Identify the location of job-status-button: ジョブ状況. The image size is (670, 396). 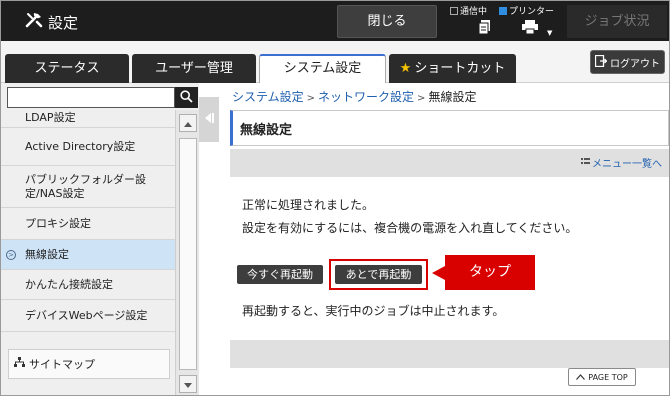
(617, 21).